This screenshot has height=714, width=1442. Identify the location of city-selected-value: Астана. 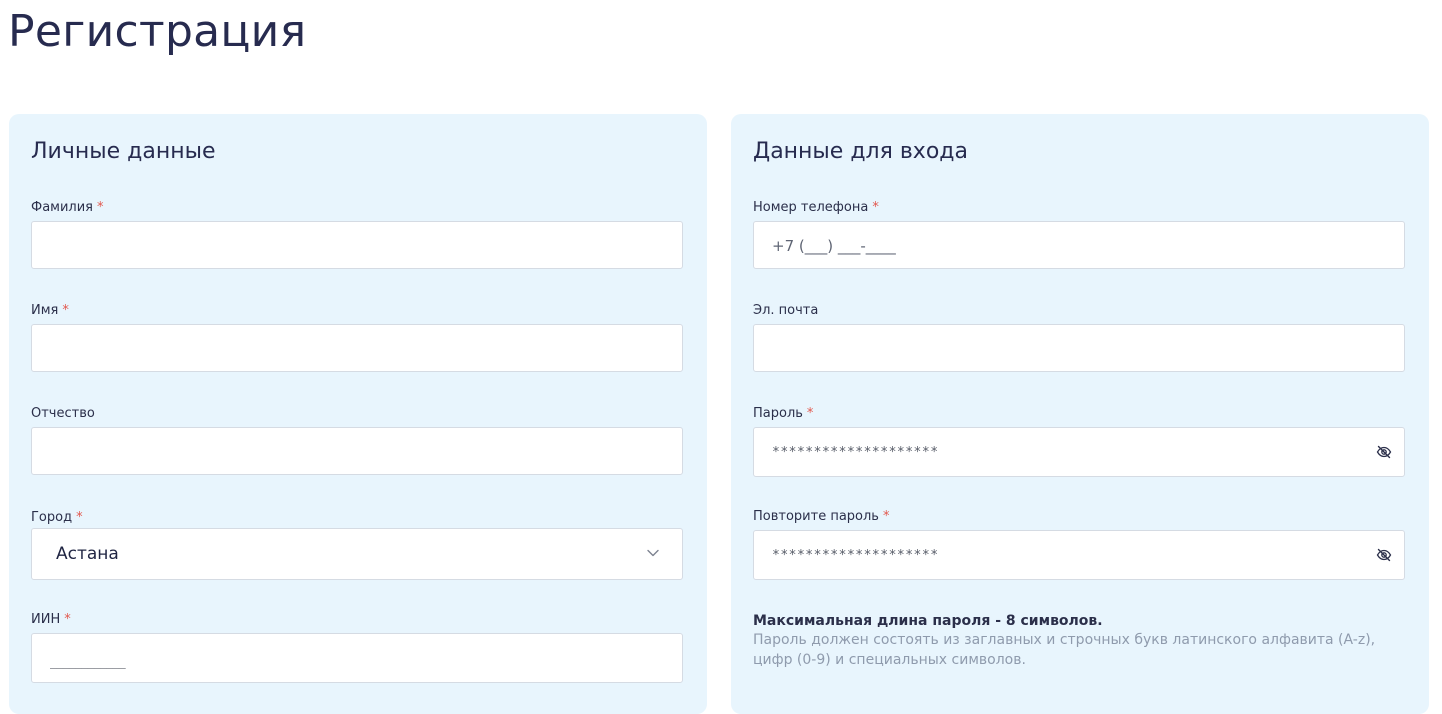
(87, 554).